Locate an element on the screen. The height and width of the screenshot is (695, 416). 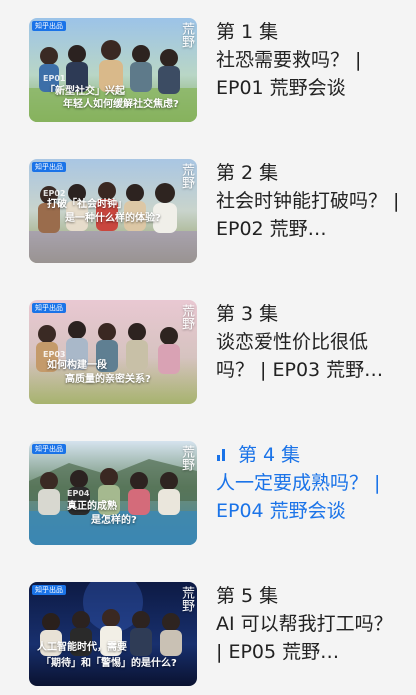
episode-thumbnail: 知乎出品 荒野 EP02 打破「社会时钟」 是一种什么样的体验? is located at coordinates (113, 211).